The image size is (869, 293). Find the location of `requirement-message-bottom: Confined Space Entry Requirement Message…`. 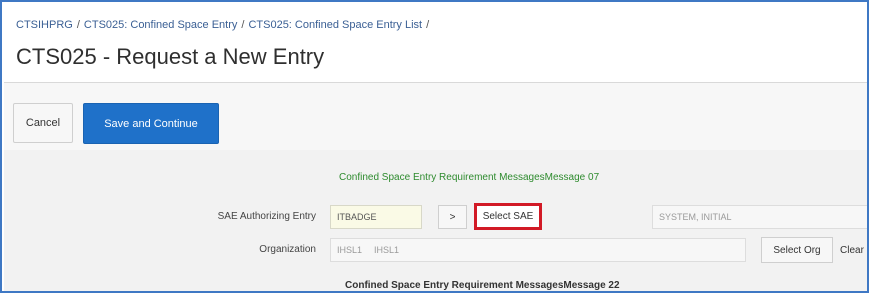

requirement-message-bottom: Confined Space Entry Requirement Message… is located at coordinates (482, 285).